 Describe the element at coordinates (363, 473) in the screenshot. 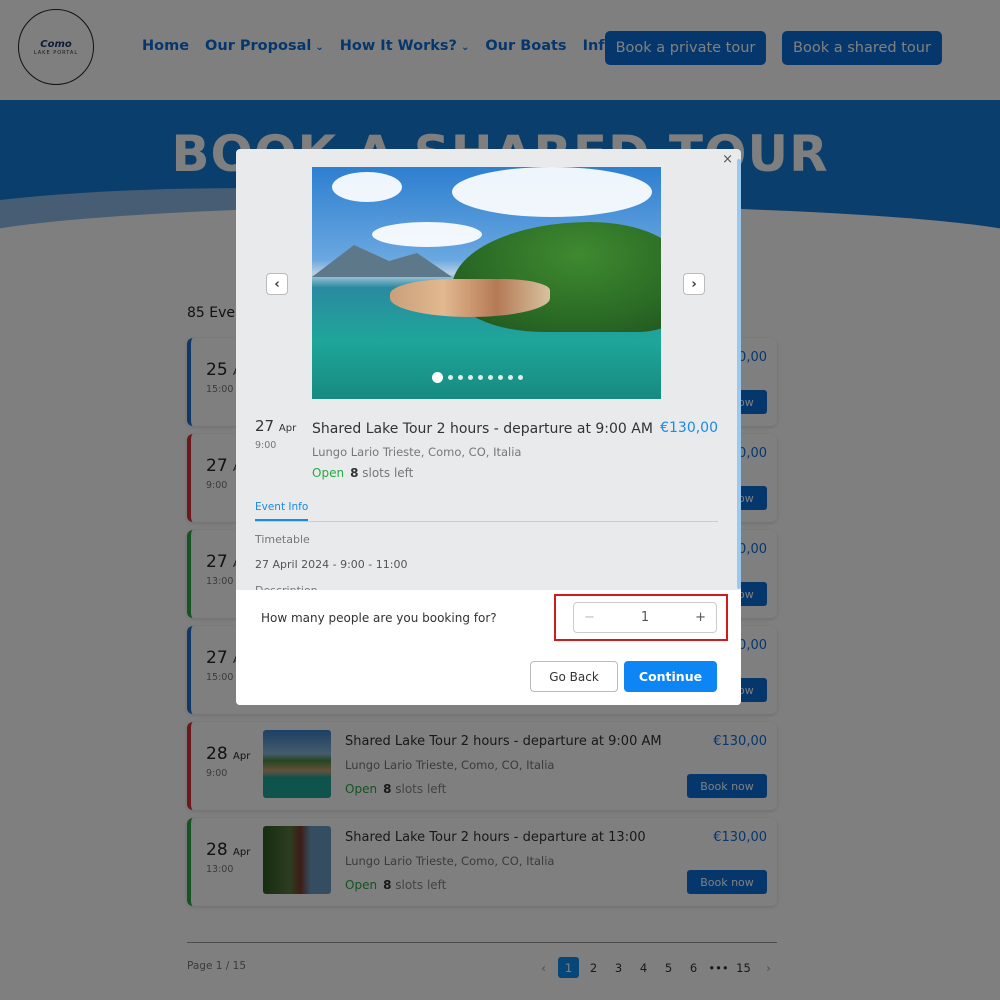

I see `event-status: Open8 slots left` at that location.